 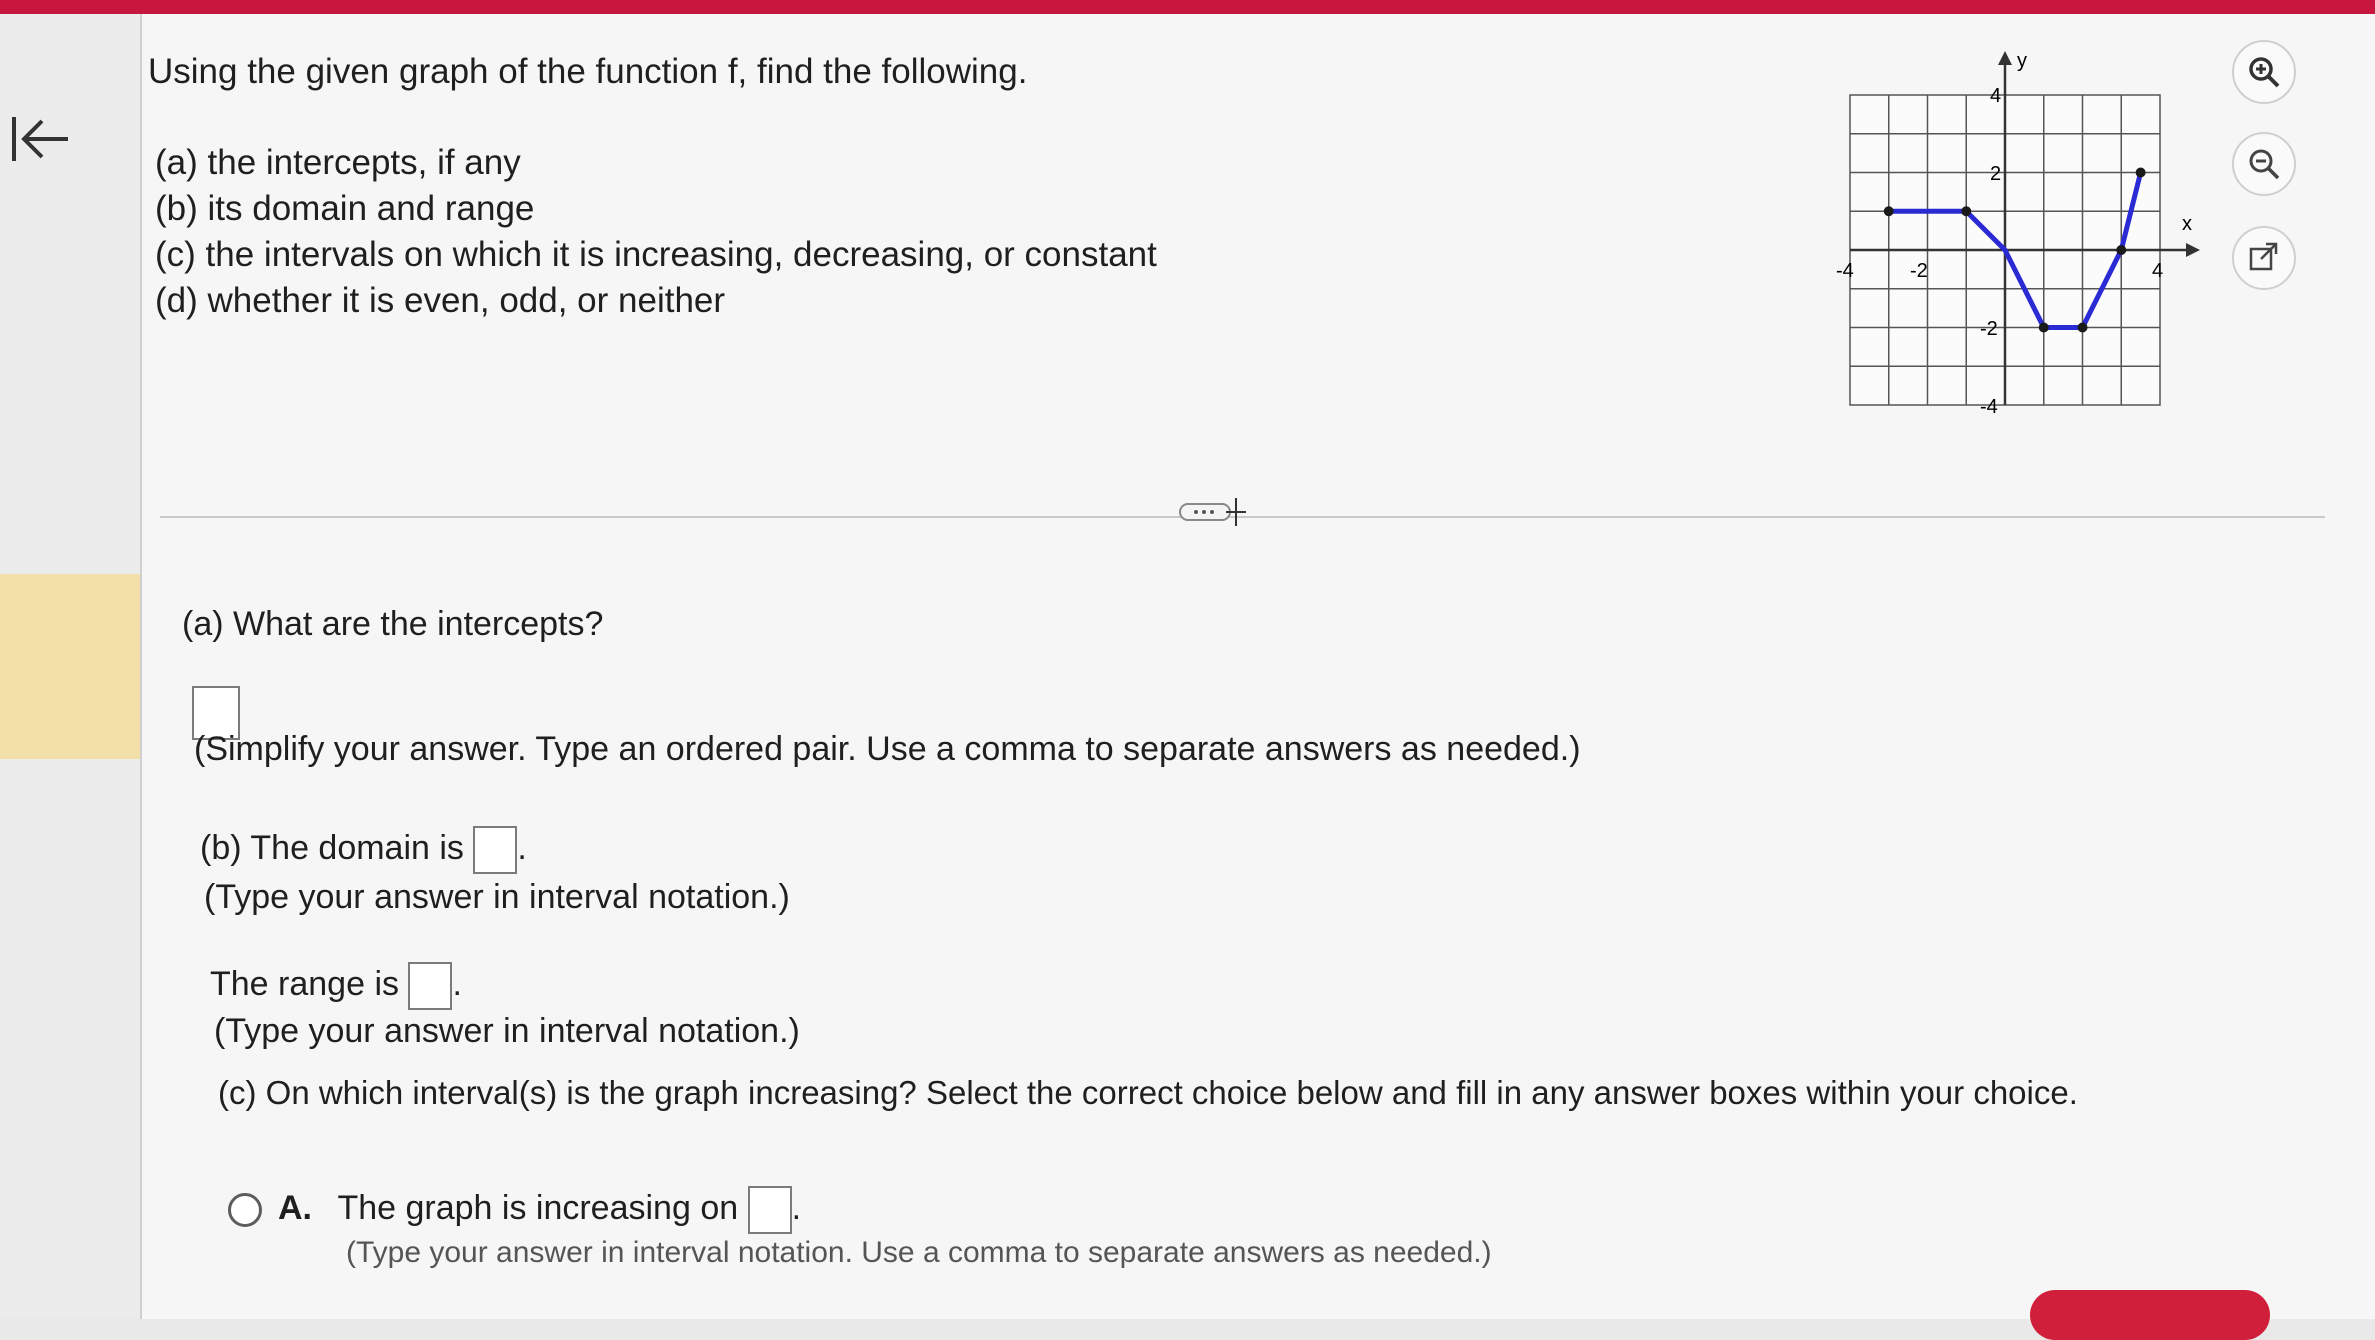 I want to click on x-axis-label: x, so click(x=2187, y=224).